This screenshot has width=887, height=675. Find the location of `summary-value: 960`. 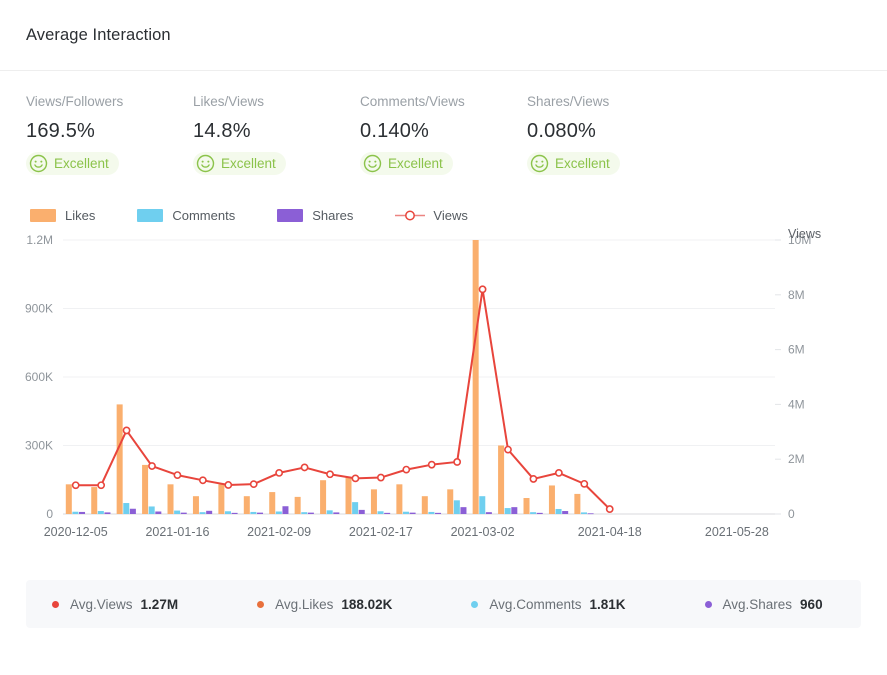

summary-value: 960 is located at coordinates (811, 604).